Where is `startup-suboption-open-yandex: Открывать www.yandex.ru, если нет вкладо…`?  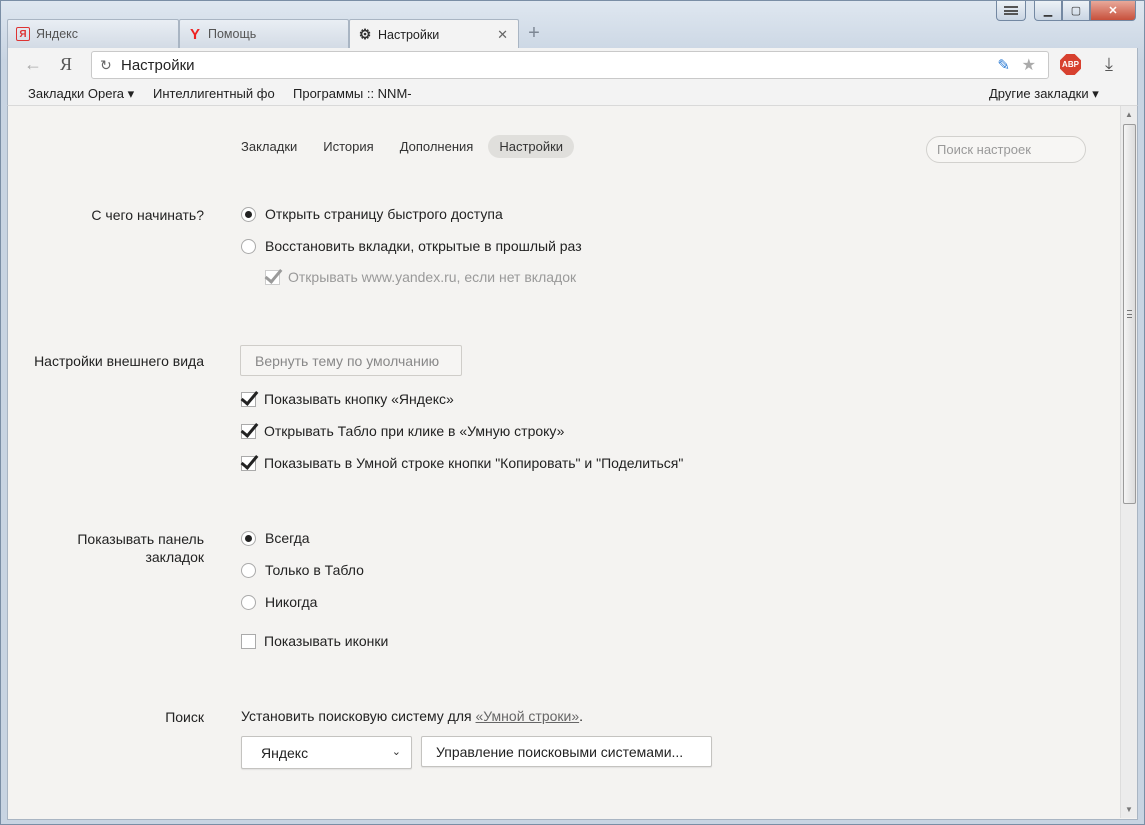 startup-suboption-open-yandex: Открывать www.yandex.ru, если нет вкладо… is located at coordinates (420, 277).